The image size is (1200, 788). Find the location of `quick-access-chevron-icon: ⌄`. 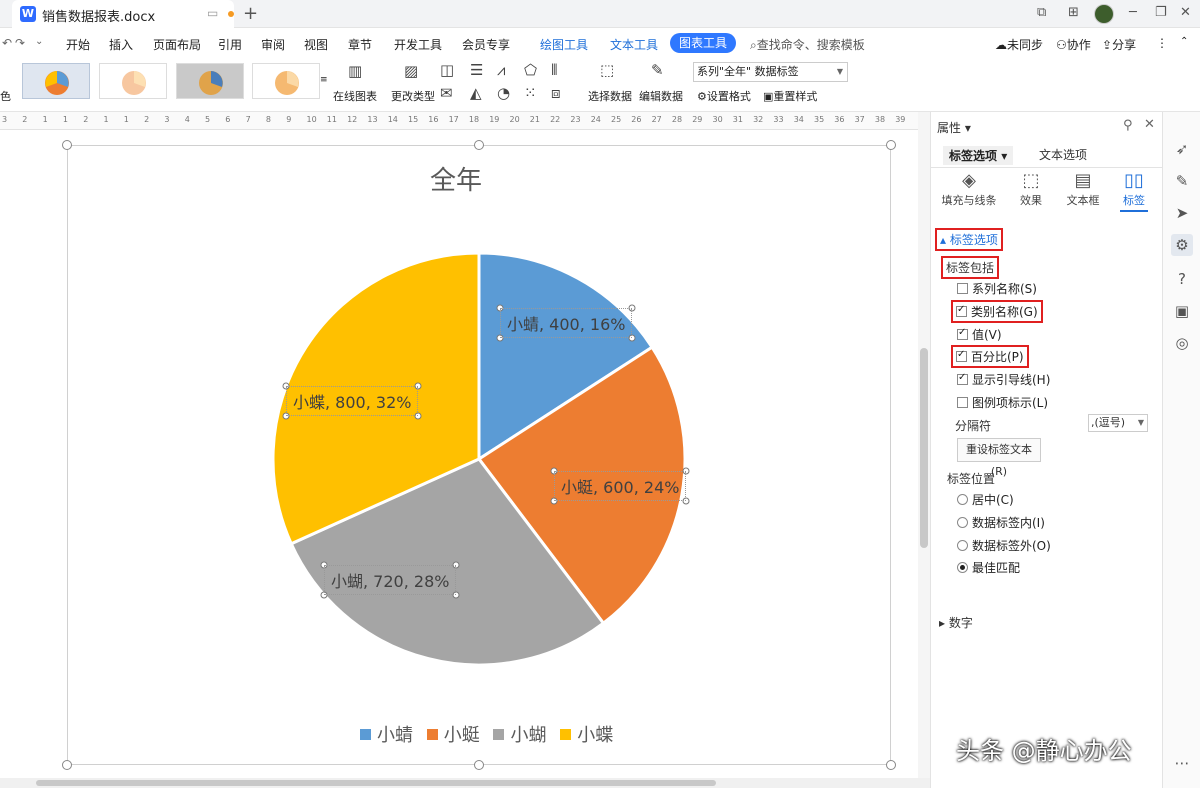

quick-access-chevron-icon: ⌄ is located at coordinates (39, 41).